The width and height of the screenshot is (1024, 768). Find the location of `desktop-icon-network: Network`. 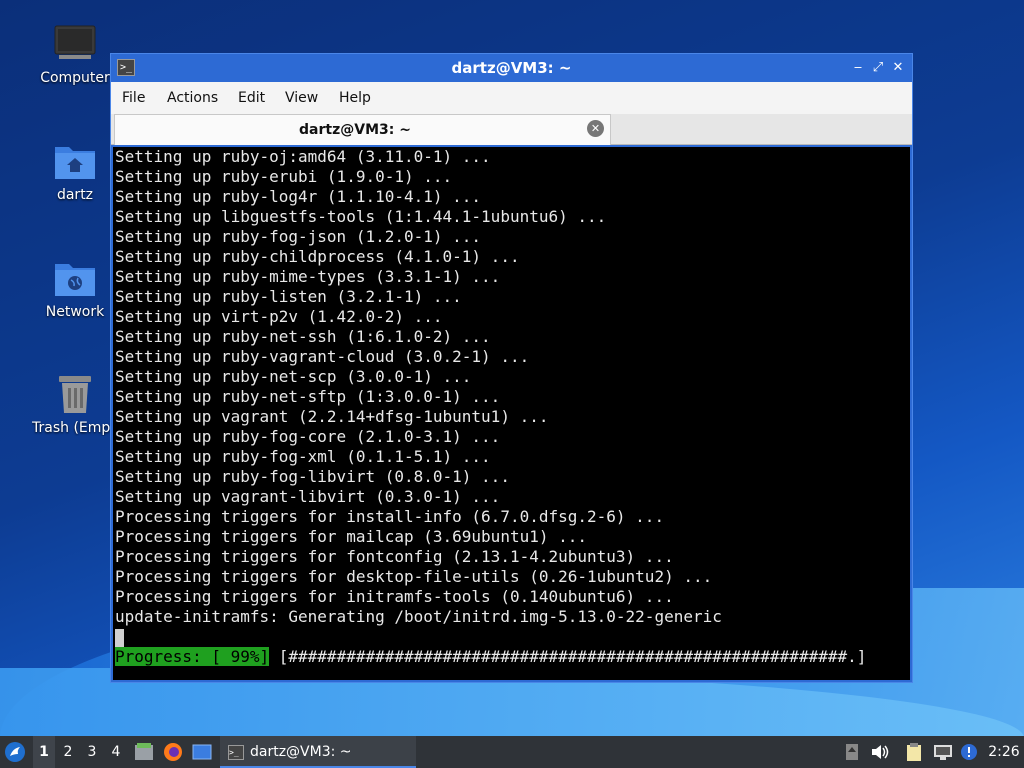

desktop-icon-network: Network is located at coordinates (75, 288).